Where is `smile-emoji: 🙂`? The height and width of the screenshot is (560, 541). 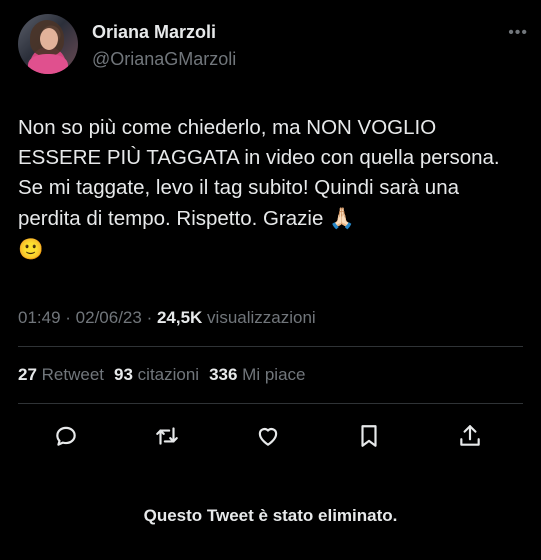
smile-emoji: 🙂 is located at coordinates (31, 249).